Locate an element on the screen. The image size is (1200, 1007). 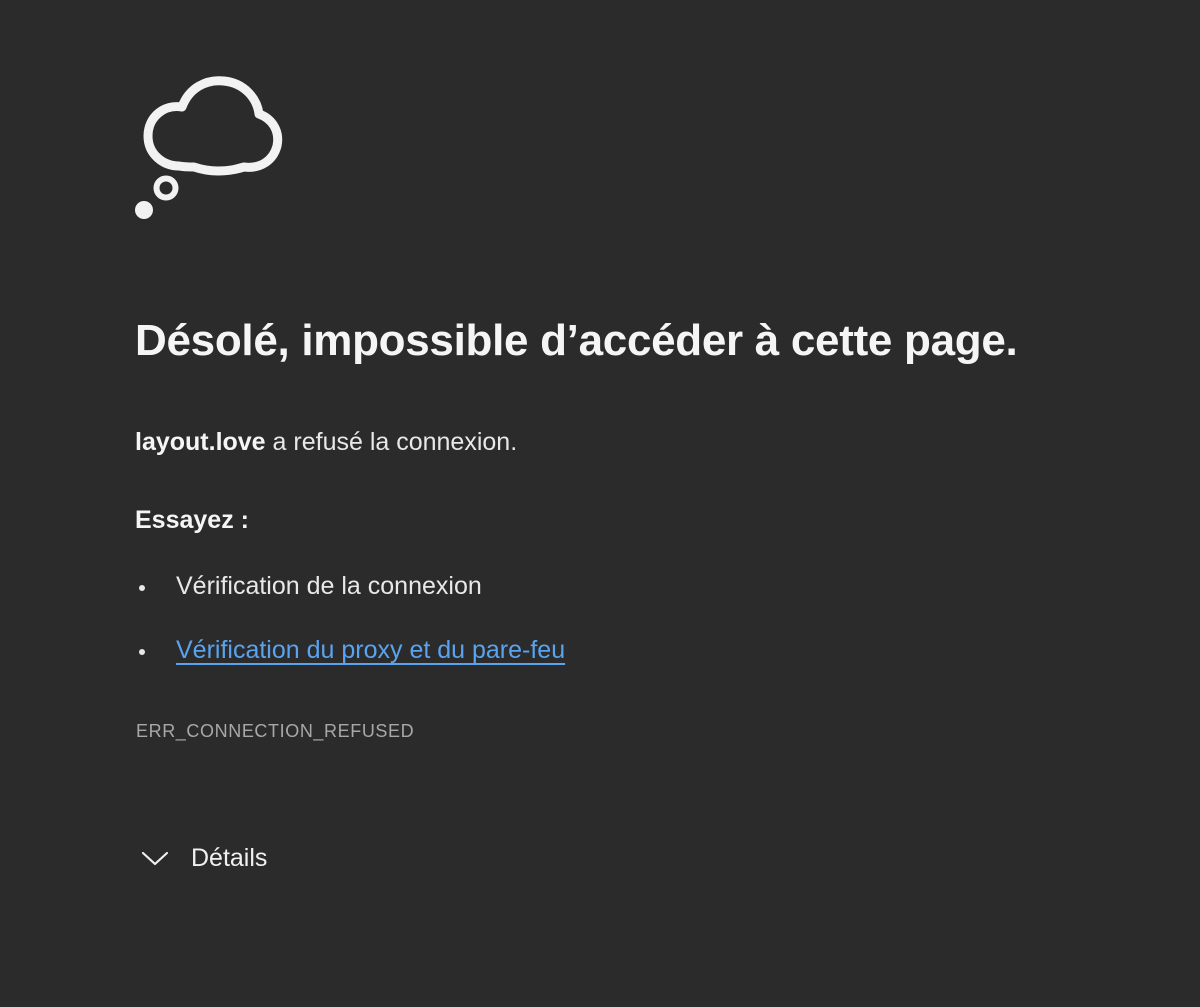
chevron-down-icon is located at coordinates (155, 858).